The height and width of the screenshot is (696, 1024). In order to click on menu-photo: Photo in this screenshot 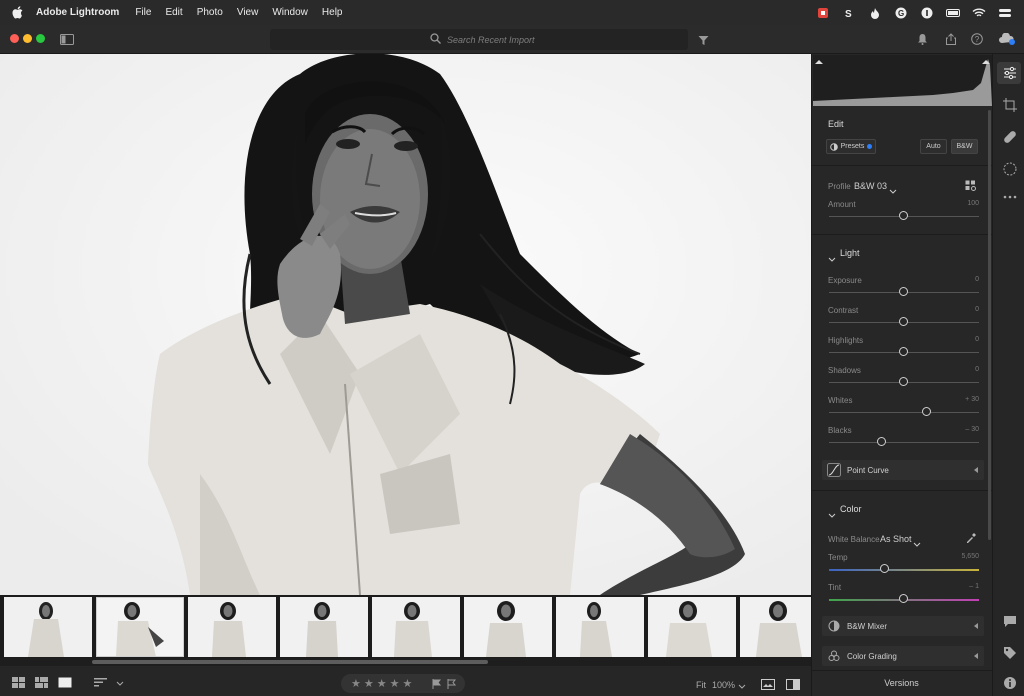, I will do `click(210, 12)`.